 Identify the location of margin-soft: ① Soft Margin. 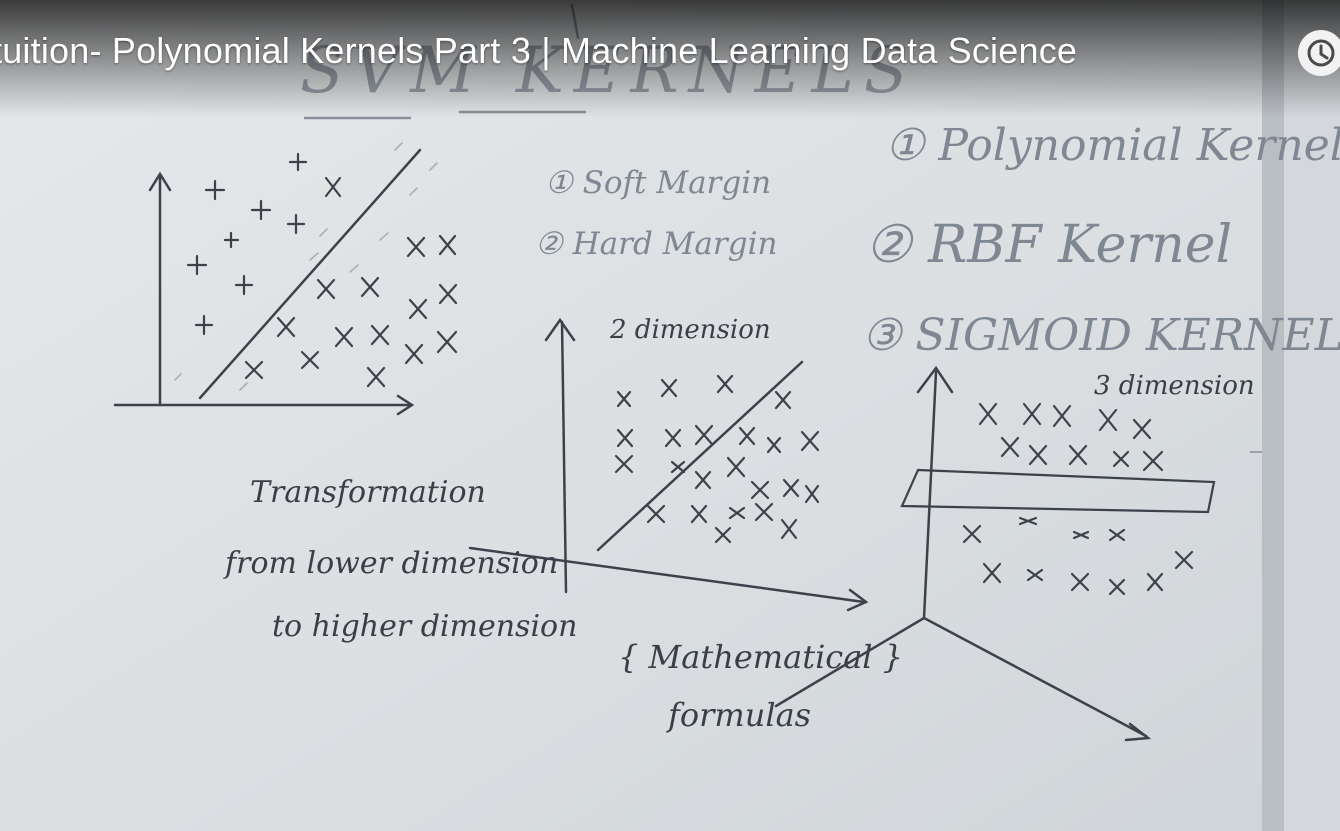
(658, 183).